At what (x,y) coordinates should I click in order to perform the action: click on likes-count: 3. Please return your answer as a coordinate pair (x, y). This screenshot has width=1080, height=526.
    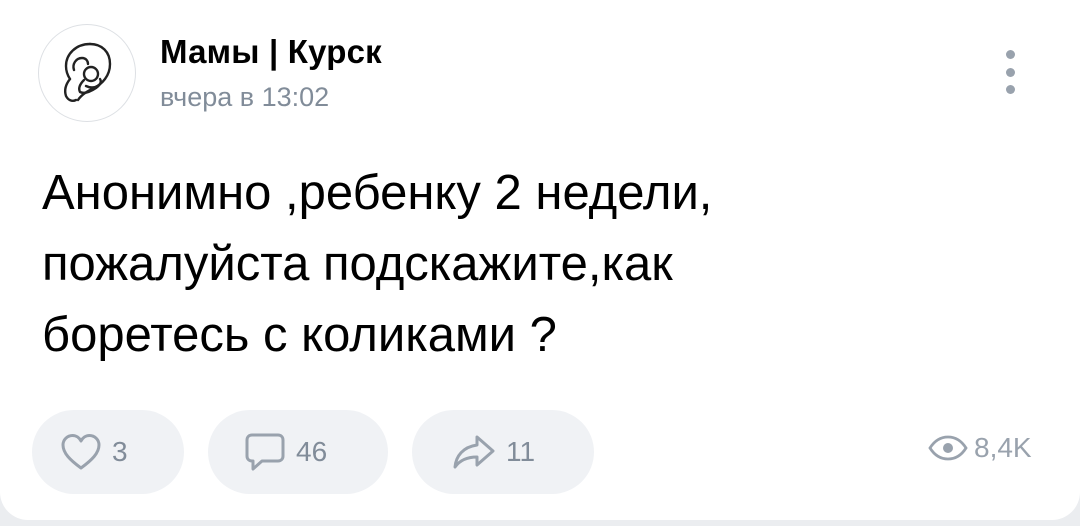
    Looking at the image, I should click on (120, 451).